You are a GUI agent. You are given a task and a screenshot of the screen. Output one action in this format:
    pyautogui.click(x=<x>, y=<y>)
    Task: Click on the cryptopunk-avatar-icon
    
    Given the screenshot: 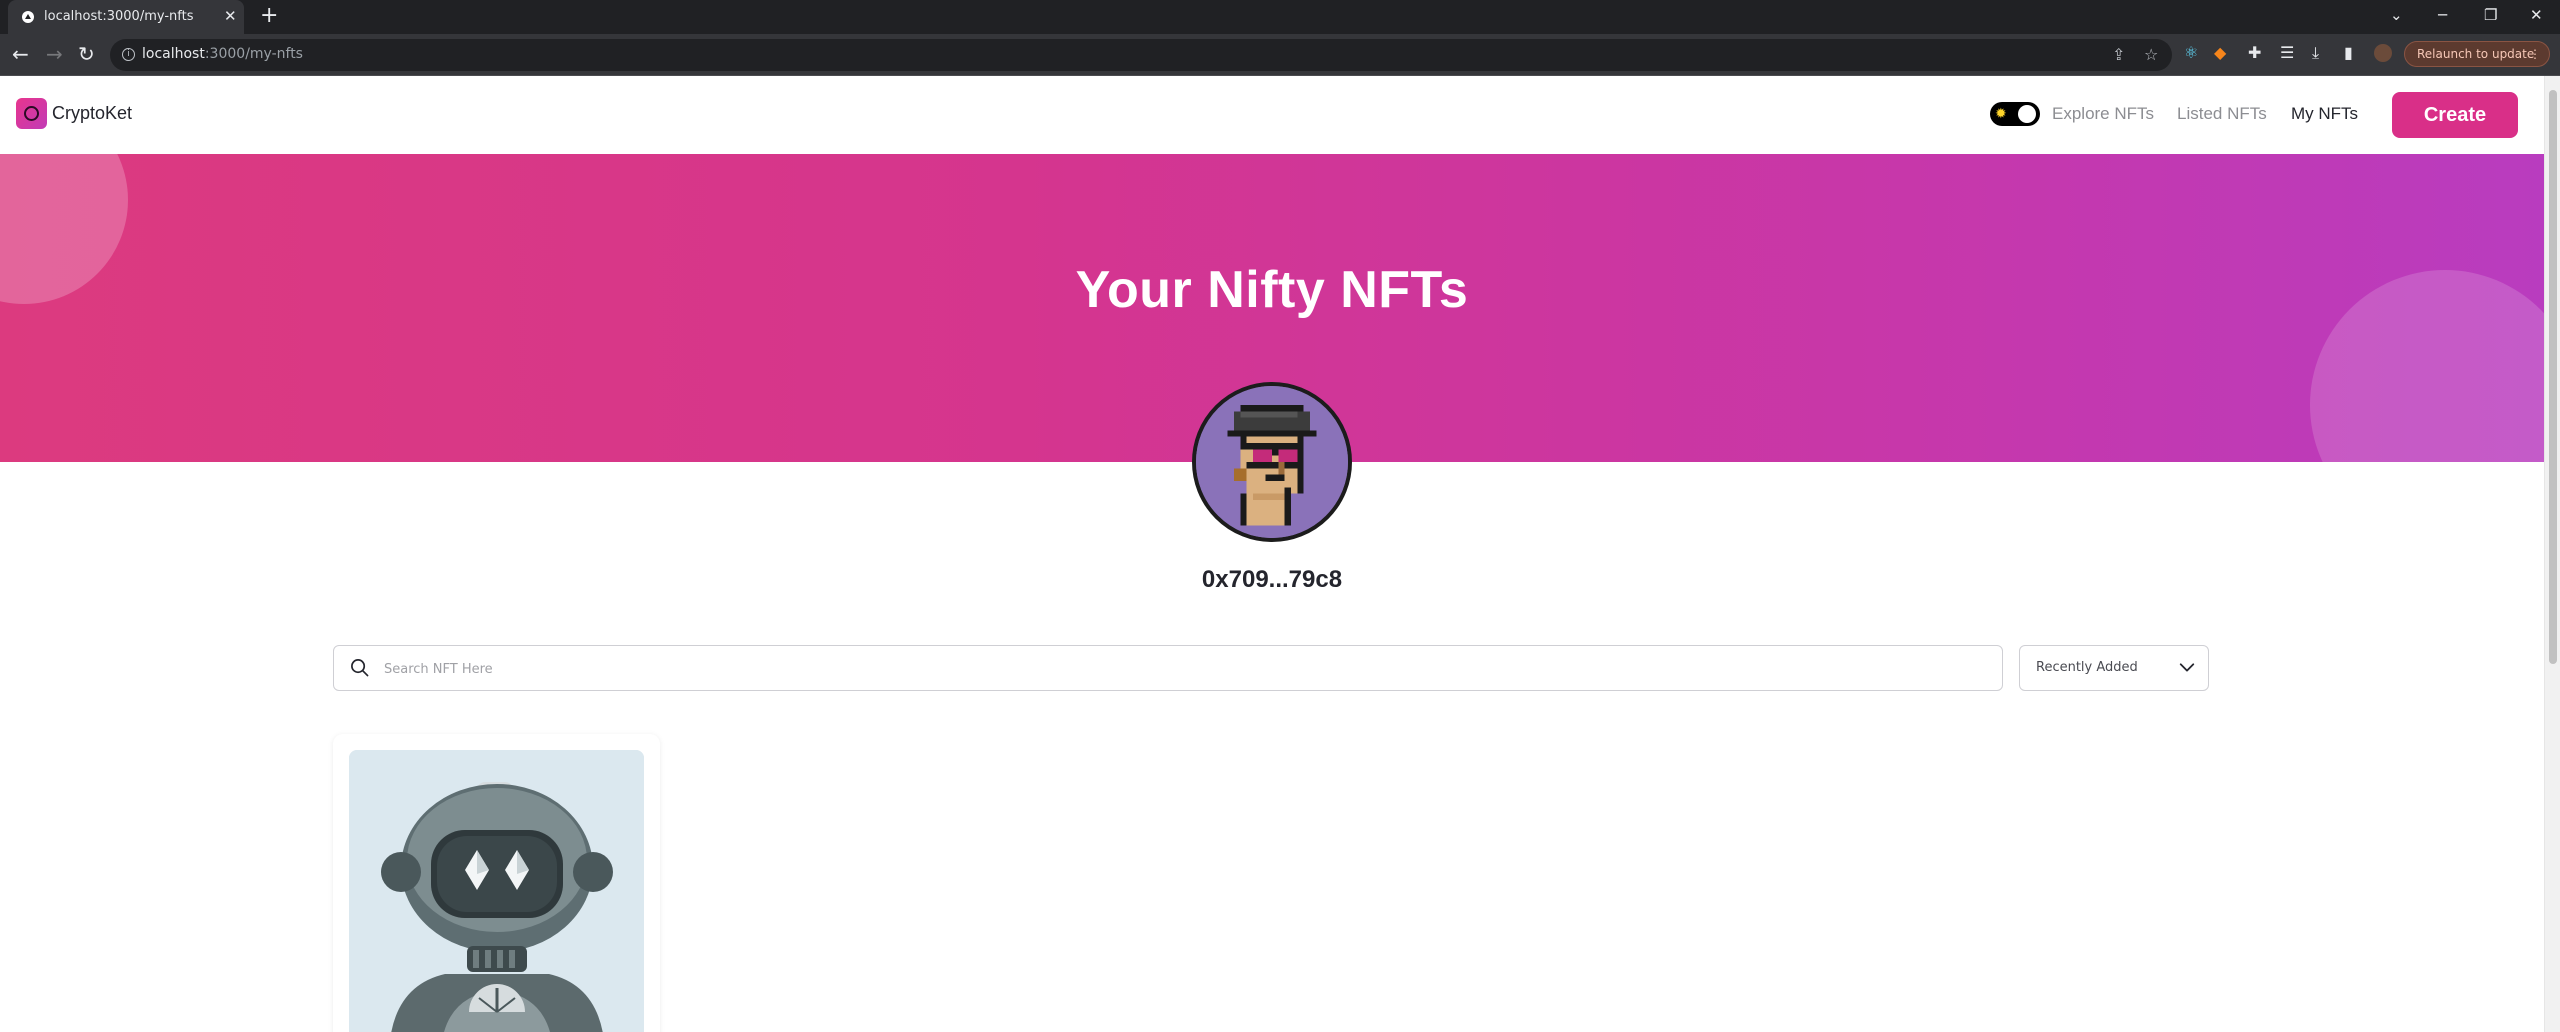 What is the action you would take?
    pyautogui.click(x=1272, y=462)
    